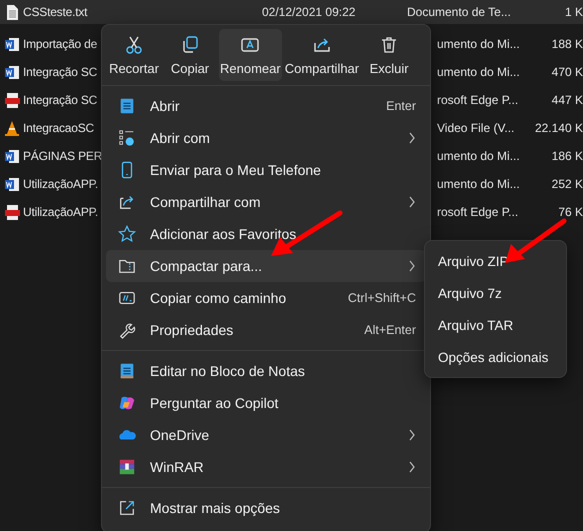 Image resolution: width=583 pixels, height=531 pixels. What do you see at coordinates (192, 330) in the screenshot?
I see `menu-item-label: Propriedades` at bounding box center [192, 330].